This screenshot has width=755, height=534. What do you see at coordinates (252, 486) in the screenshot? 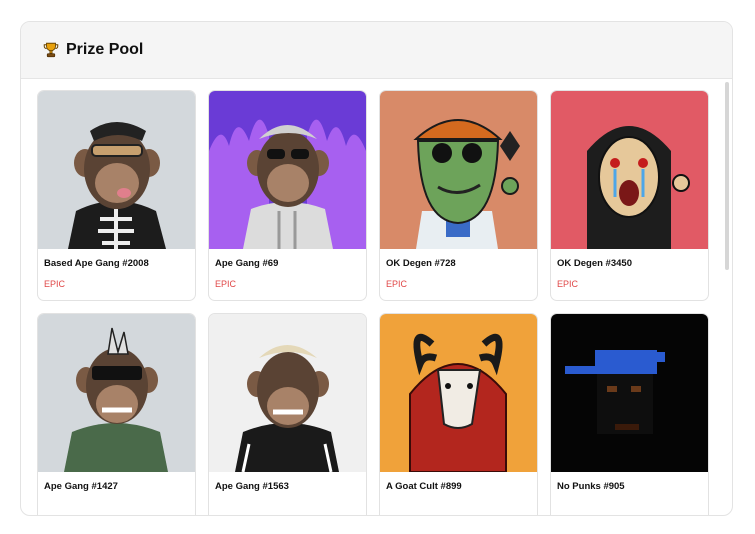
I see `nft-name: Ape Gang #1563` at bounding box center [252, 486].